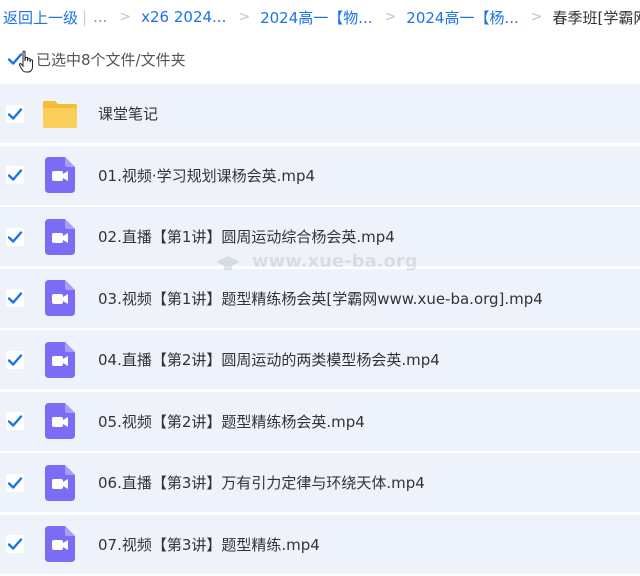  Describe the element at coordinates (261, 482) in the screenshot. I see `file-name: 06.直播【第3讲】万有引力定律与环绕天体.mp4` at that location.